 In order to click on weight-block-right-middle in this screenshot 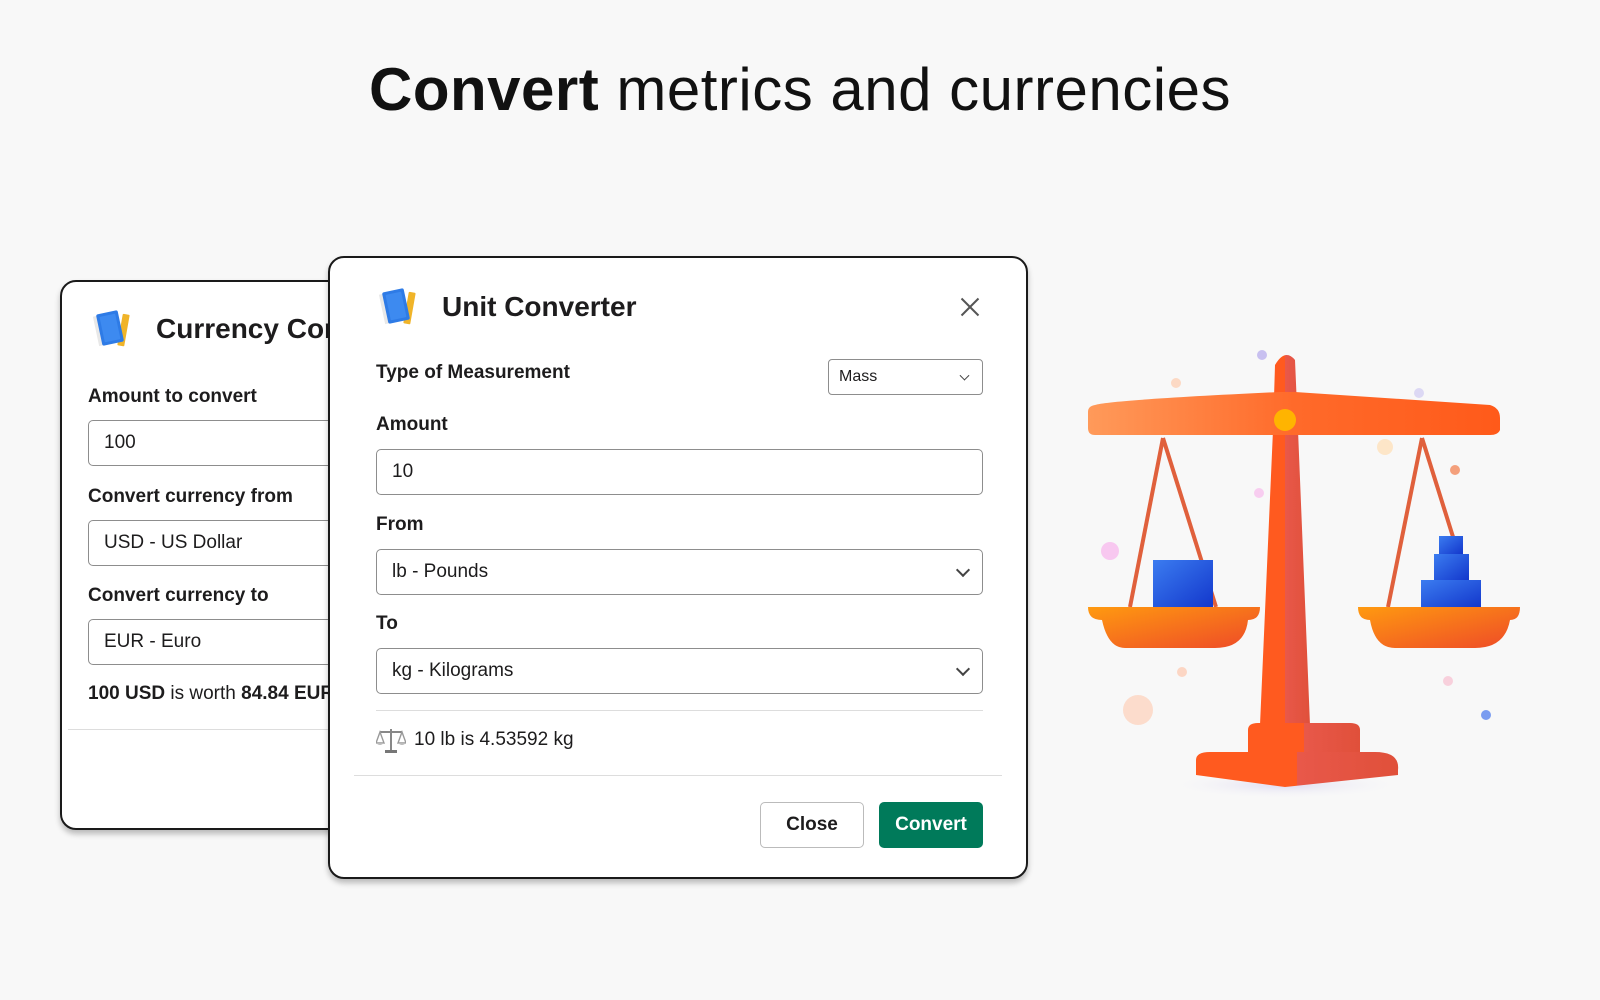, I will do `click(1451, 567)`.